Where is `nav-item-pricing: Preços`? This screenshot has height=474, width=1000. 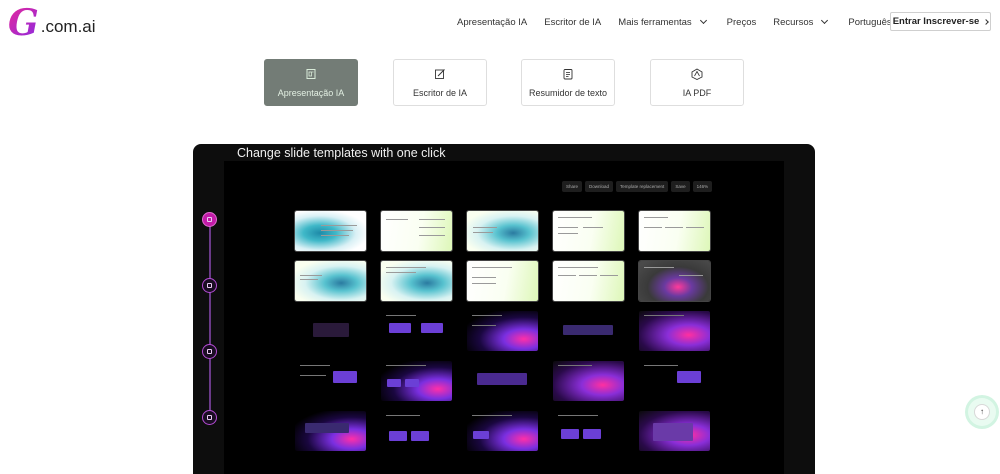 nav-item-pricing: Preços is located at coordinates (742, 22).